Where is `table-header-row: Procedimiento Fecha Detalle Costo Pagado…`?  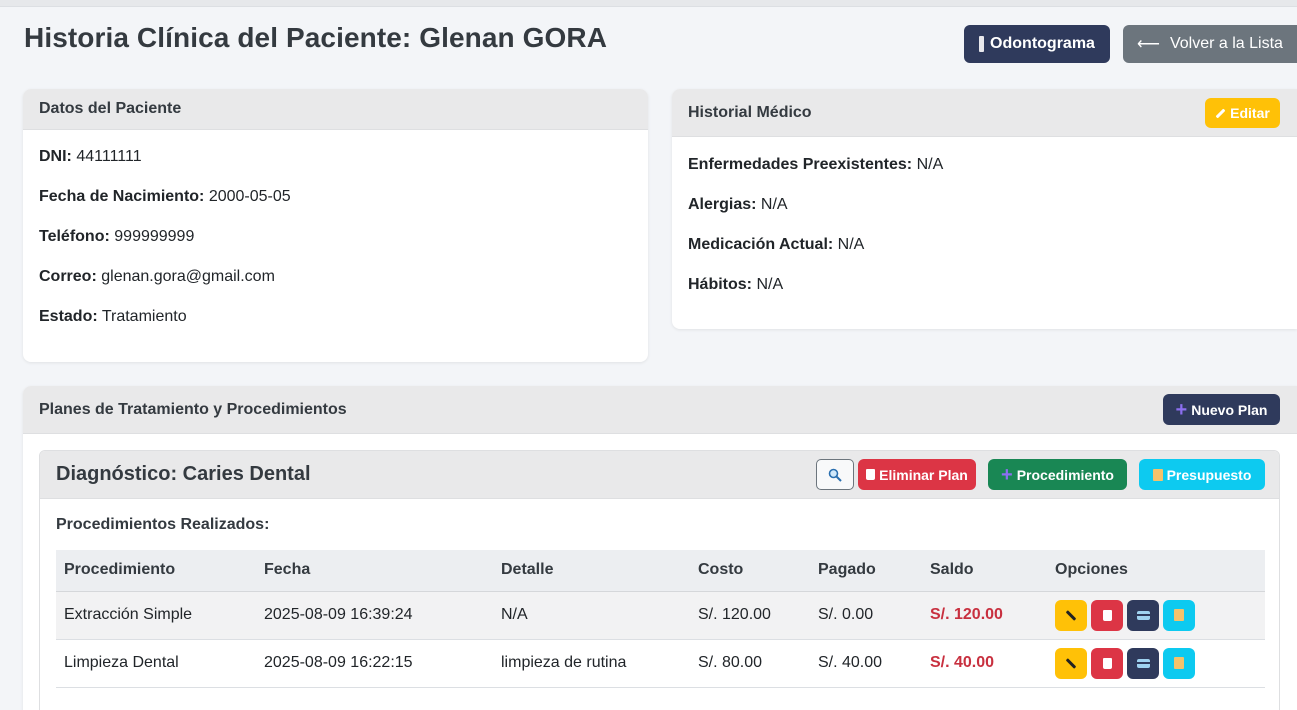
table-header-row: Procedimiento Fecha Detalle Costo Pagado… is located at coordinates (660, 571).